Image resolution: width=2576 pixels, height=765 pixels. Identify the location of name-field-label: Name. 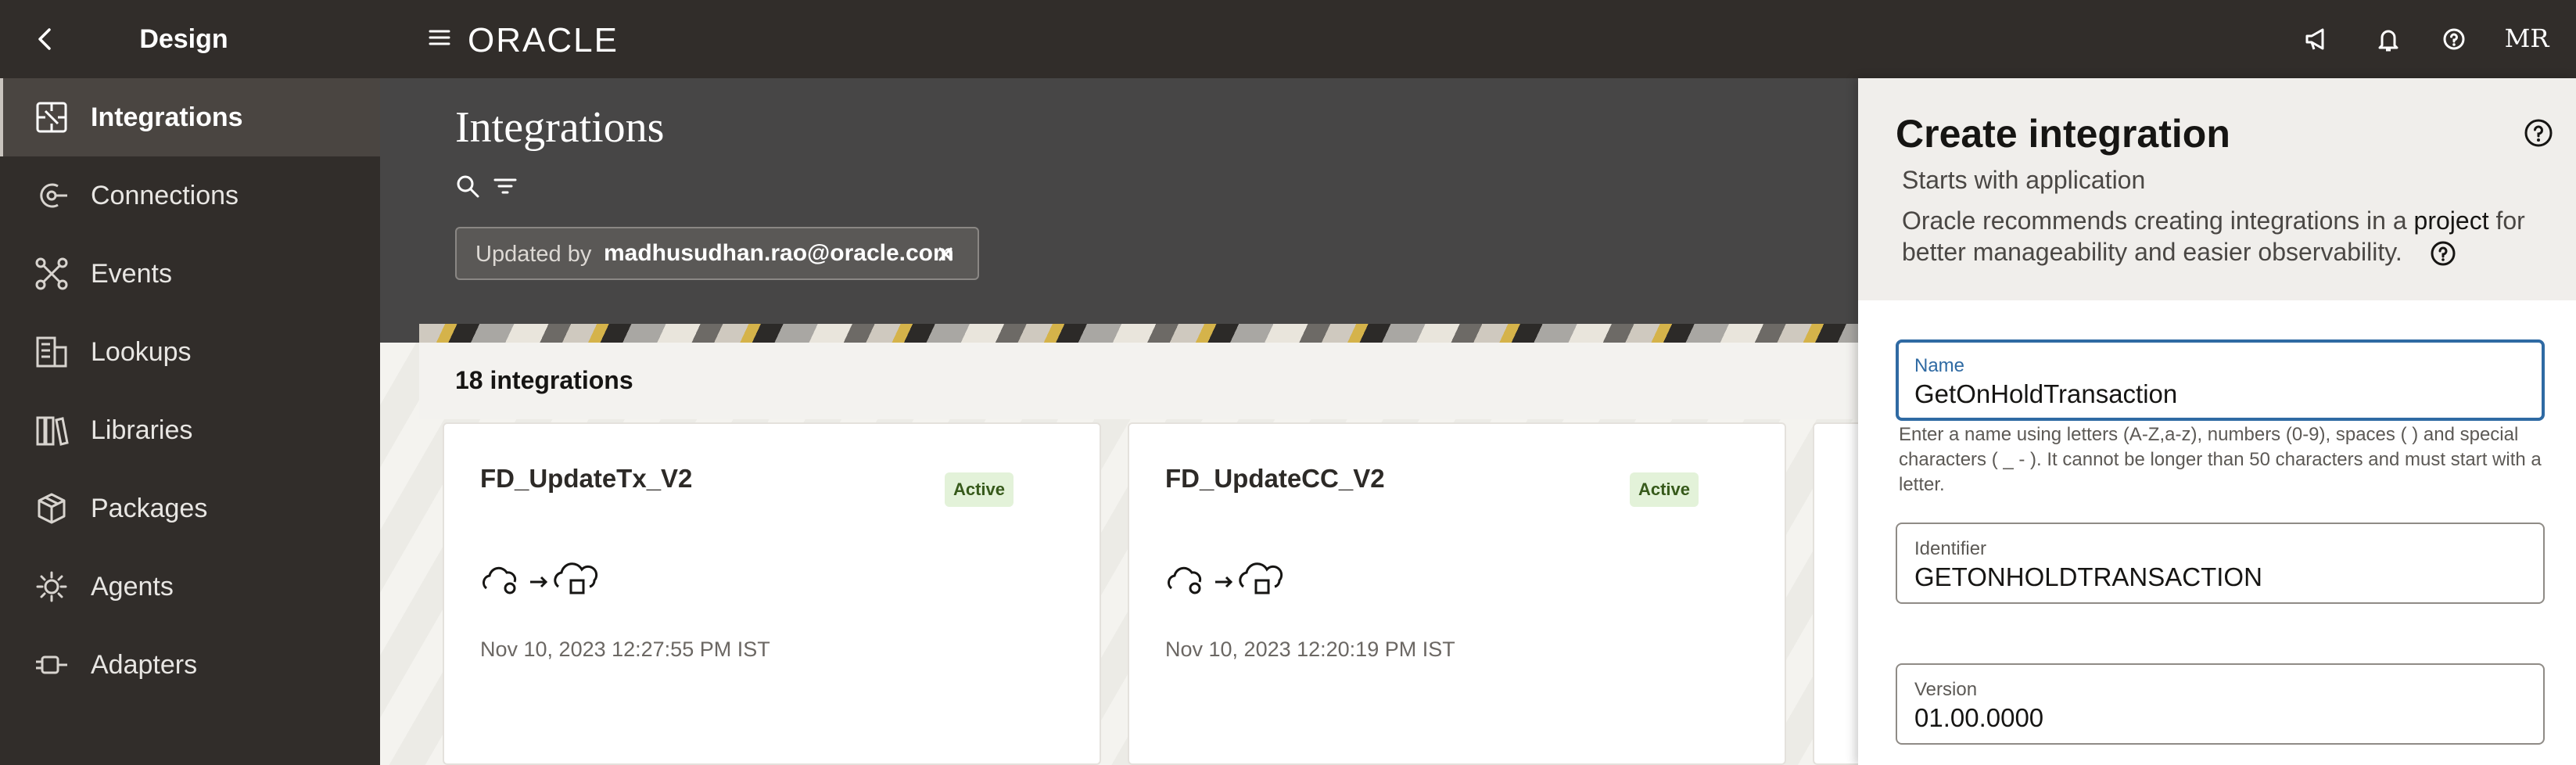
(1939, 365).